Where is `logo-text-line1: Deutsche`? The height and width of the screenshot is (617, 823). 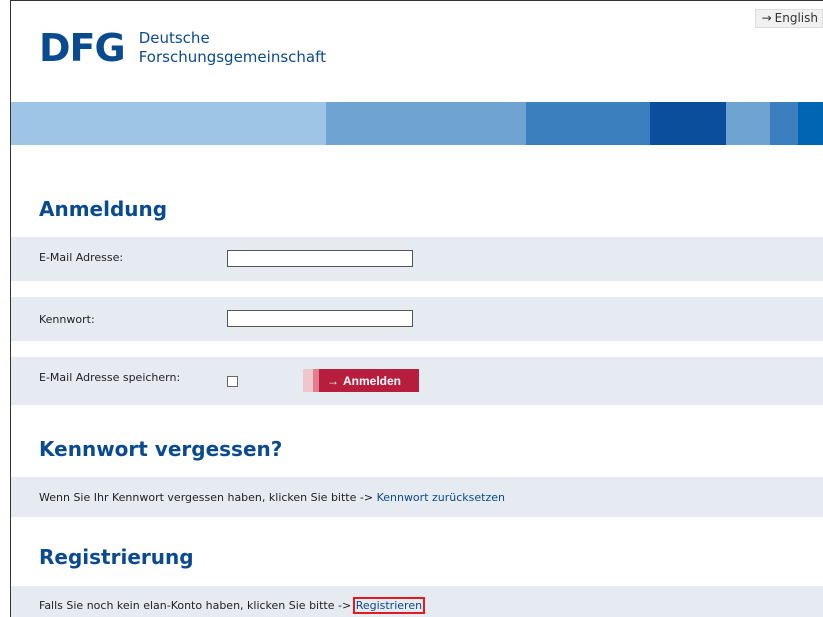
logo-text-line1: Deutsche is located at coordinates (174, 38).